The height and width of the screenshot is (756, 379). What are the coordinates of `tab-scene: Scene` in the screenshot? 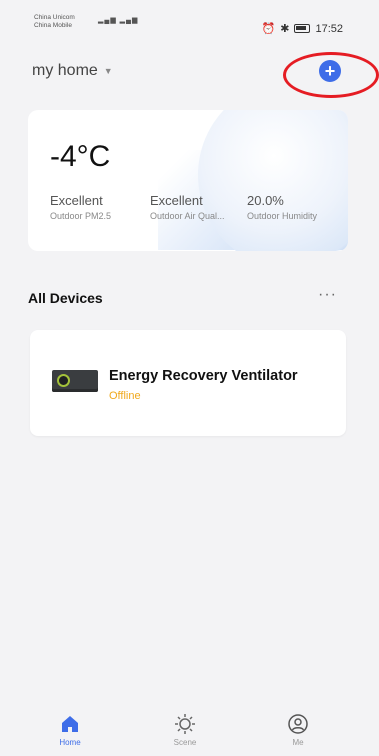 It's located at (185, 729).